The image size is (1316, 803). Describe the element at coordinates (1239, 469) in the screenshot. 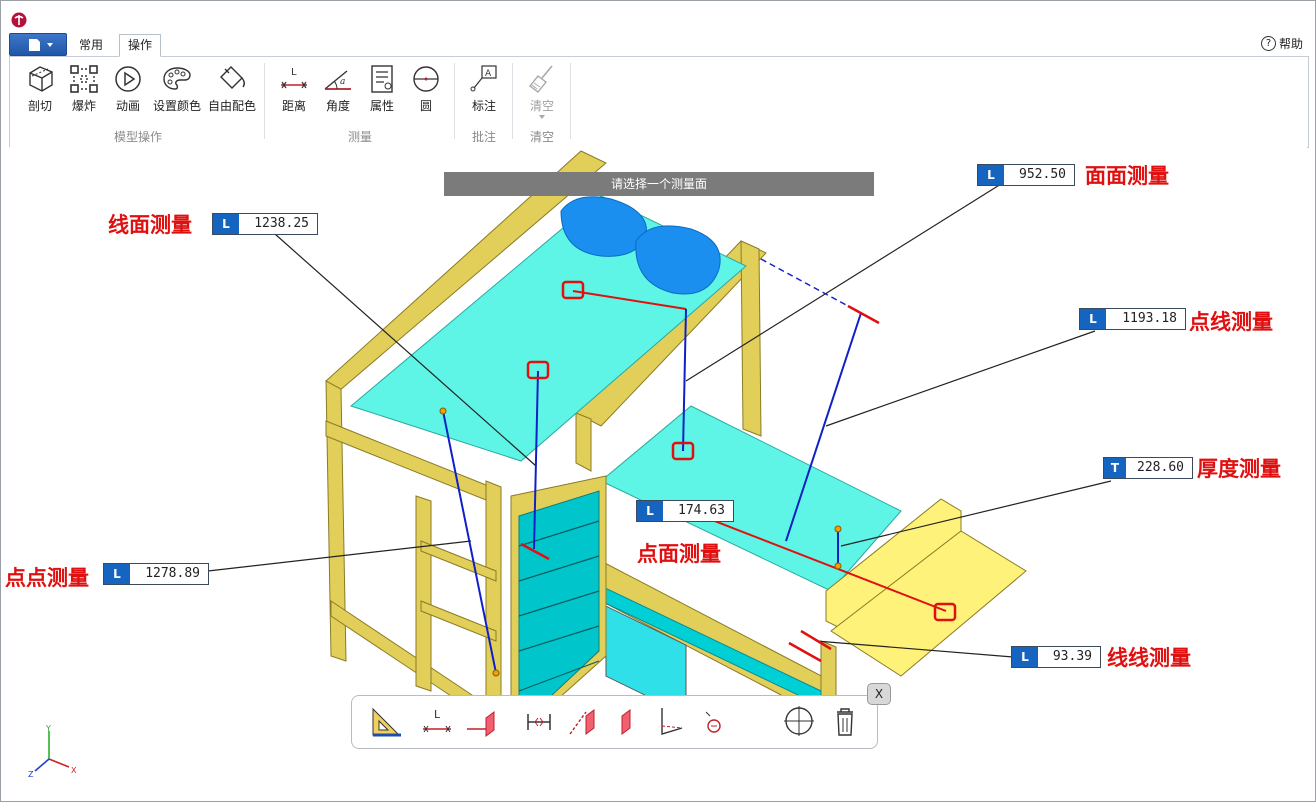

I see `annotation-thickness: 厚度测量` at that location.